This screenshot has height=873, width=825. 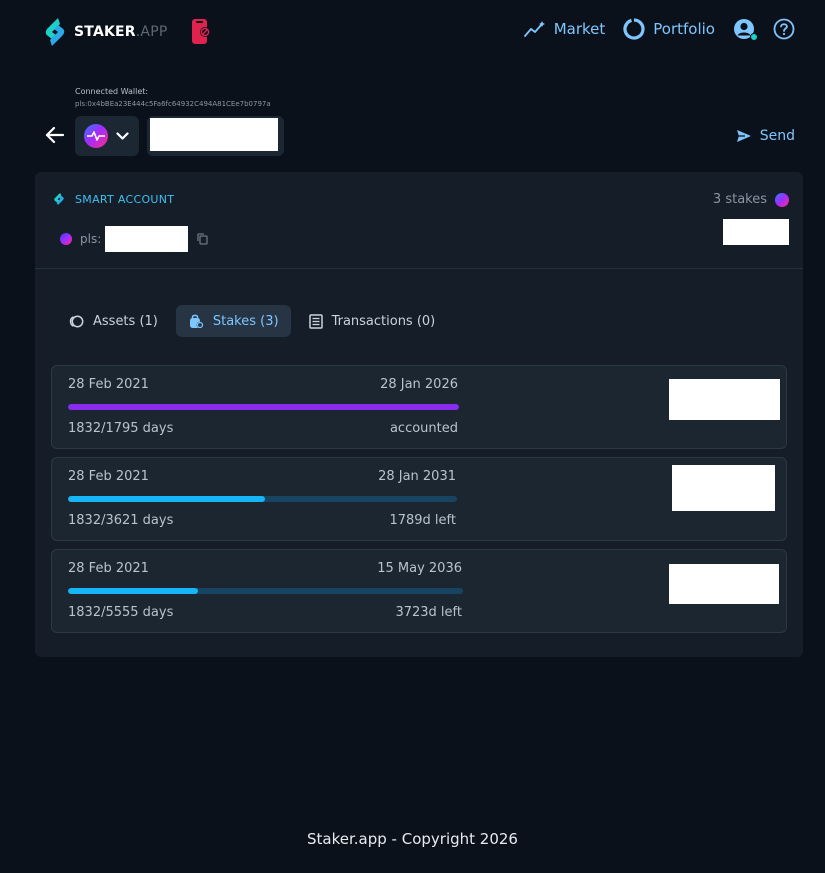 What do you see at coordinates (419, 568) in the screenshot?
I see `stake-end-date: 15 May 2036` at bounding box center [419, 568].